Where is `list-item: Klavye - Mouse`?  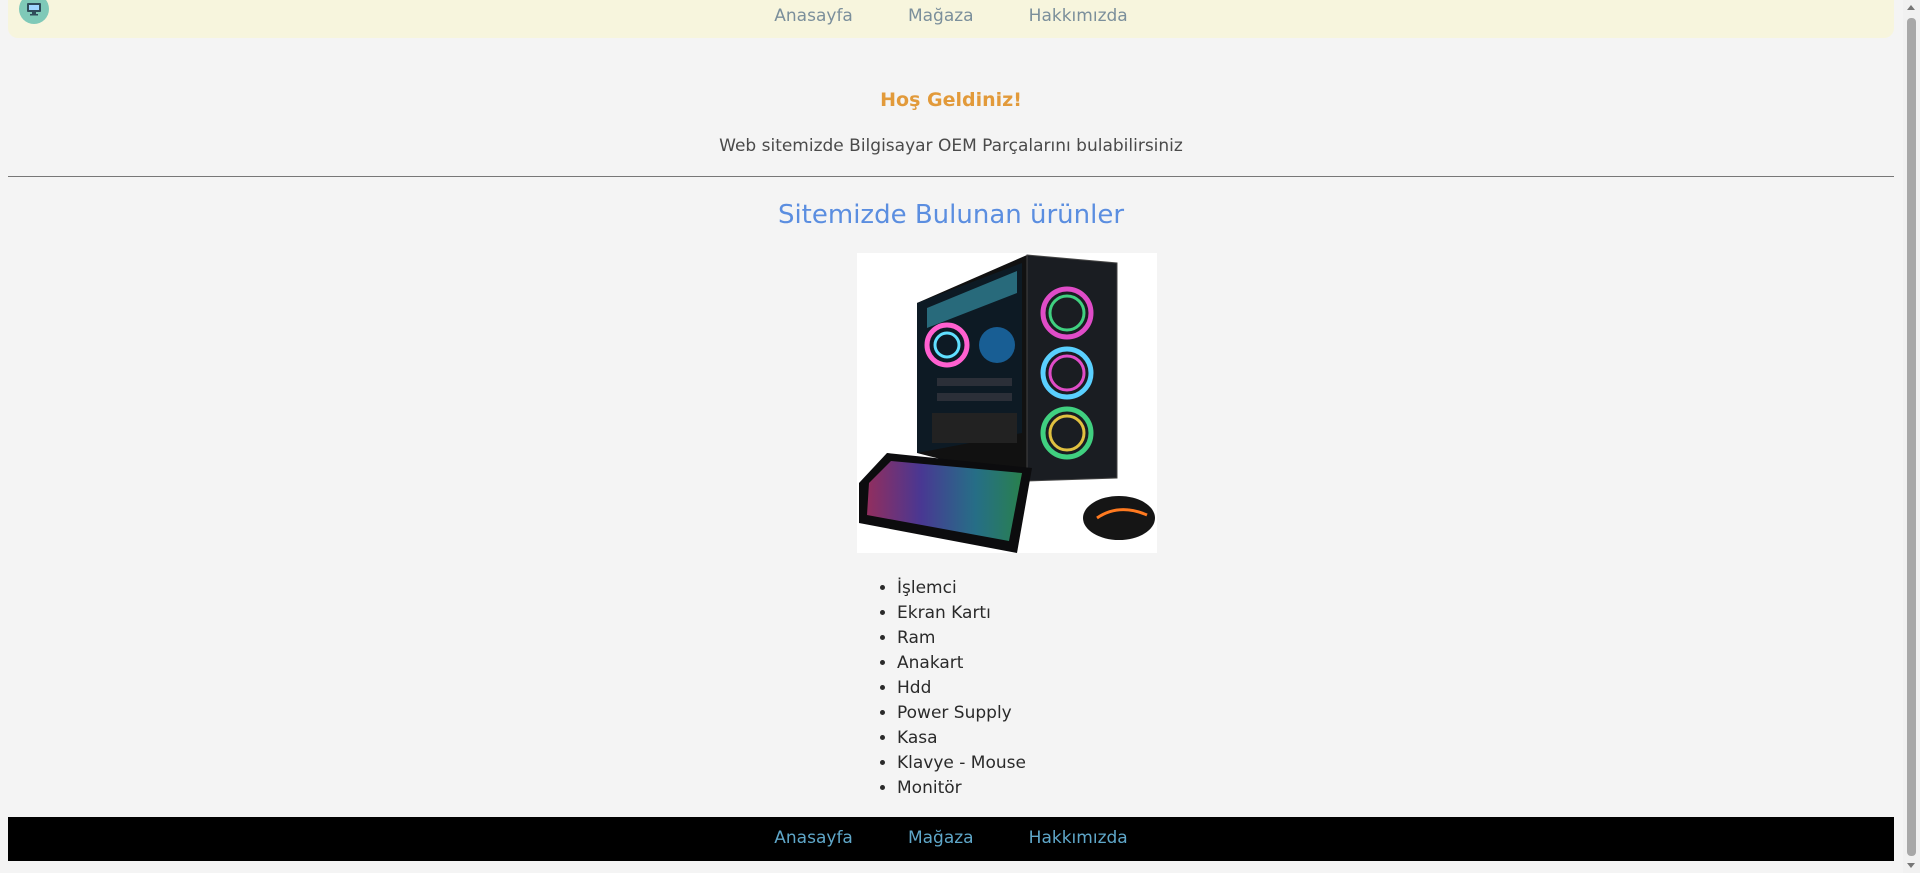
list-item: Klavye - Mouse is located at coordinates (961, 763).